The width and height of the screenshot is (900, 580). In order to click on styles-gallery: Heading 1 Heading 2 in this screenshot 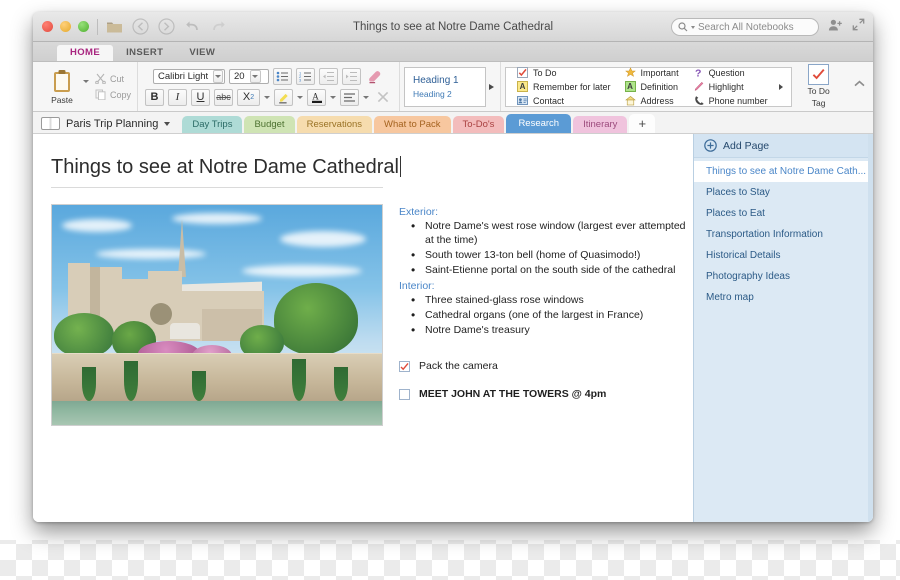, I will do `click(445, 86)`.